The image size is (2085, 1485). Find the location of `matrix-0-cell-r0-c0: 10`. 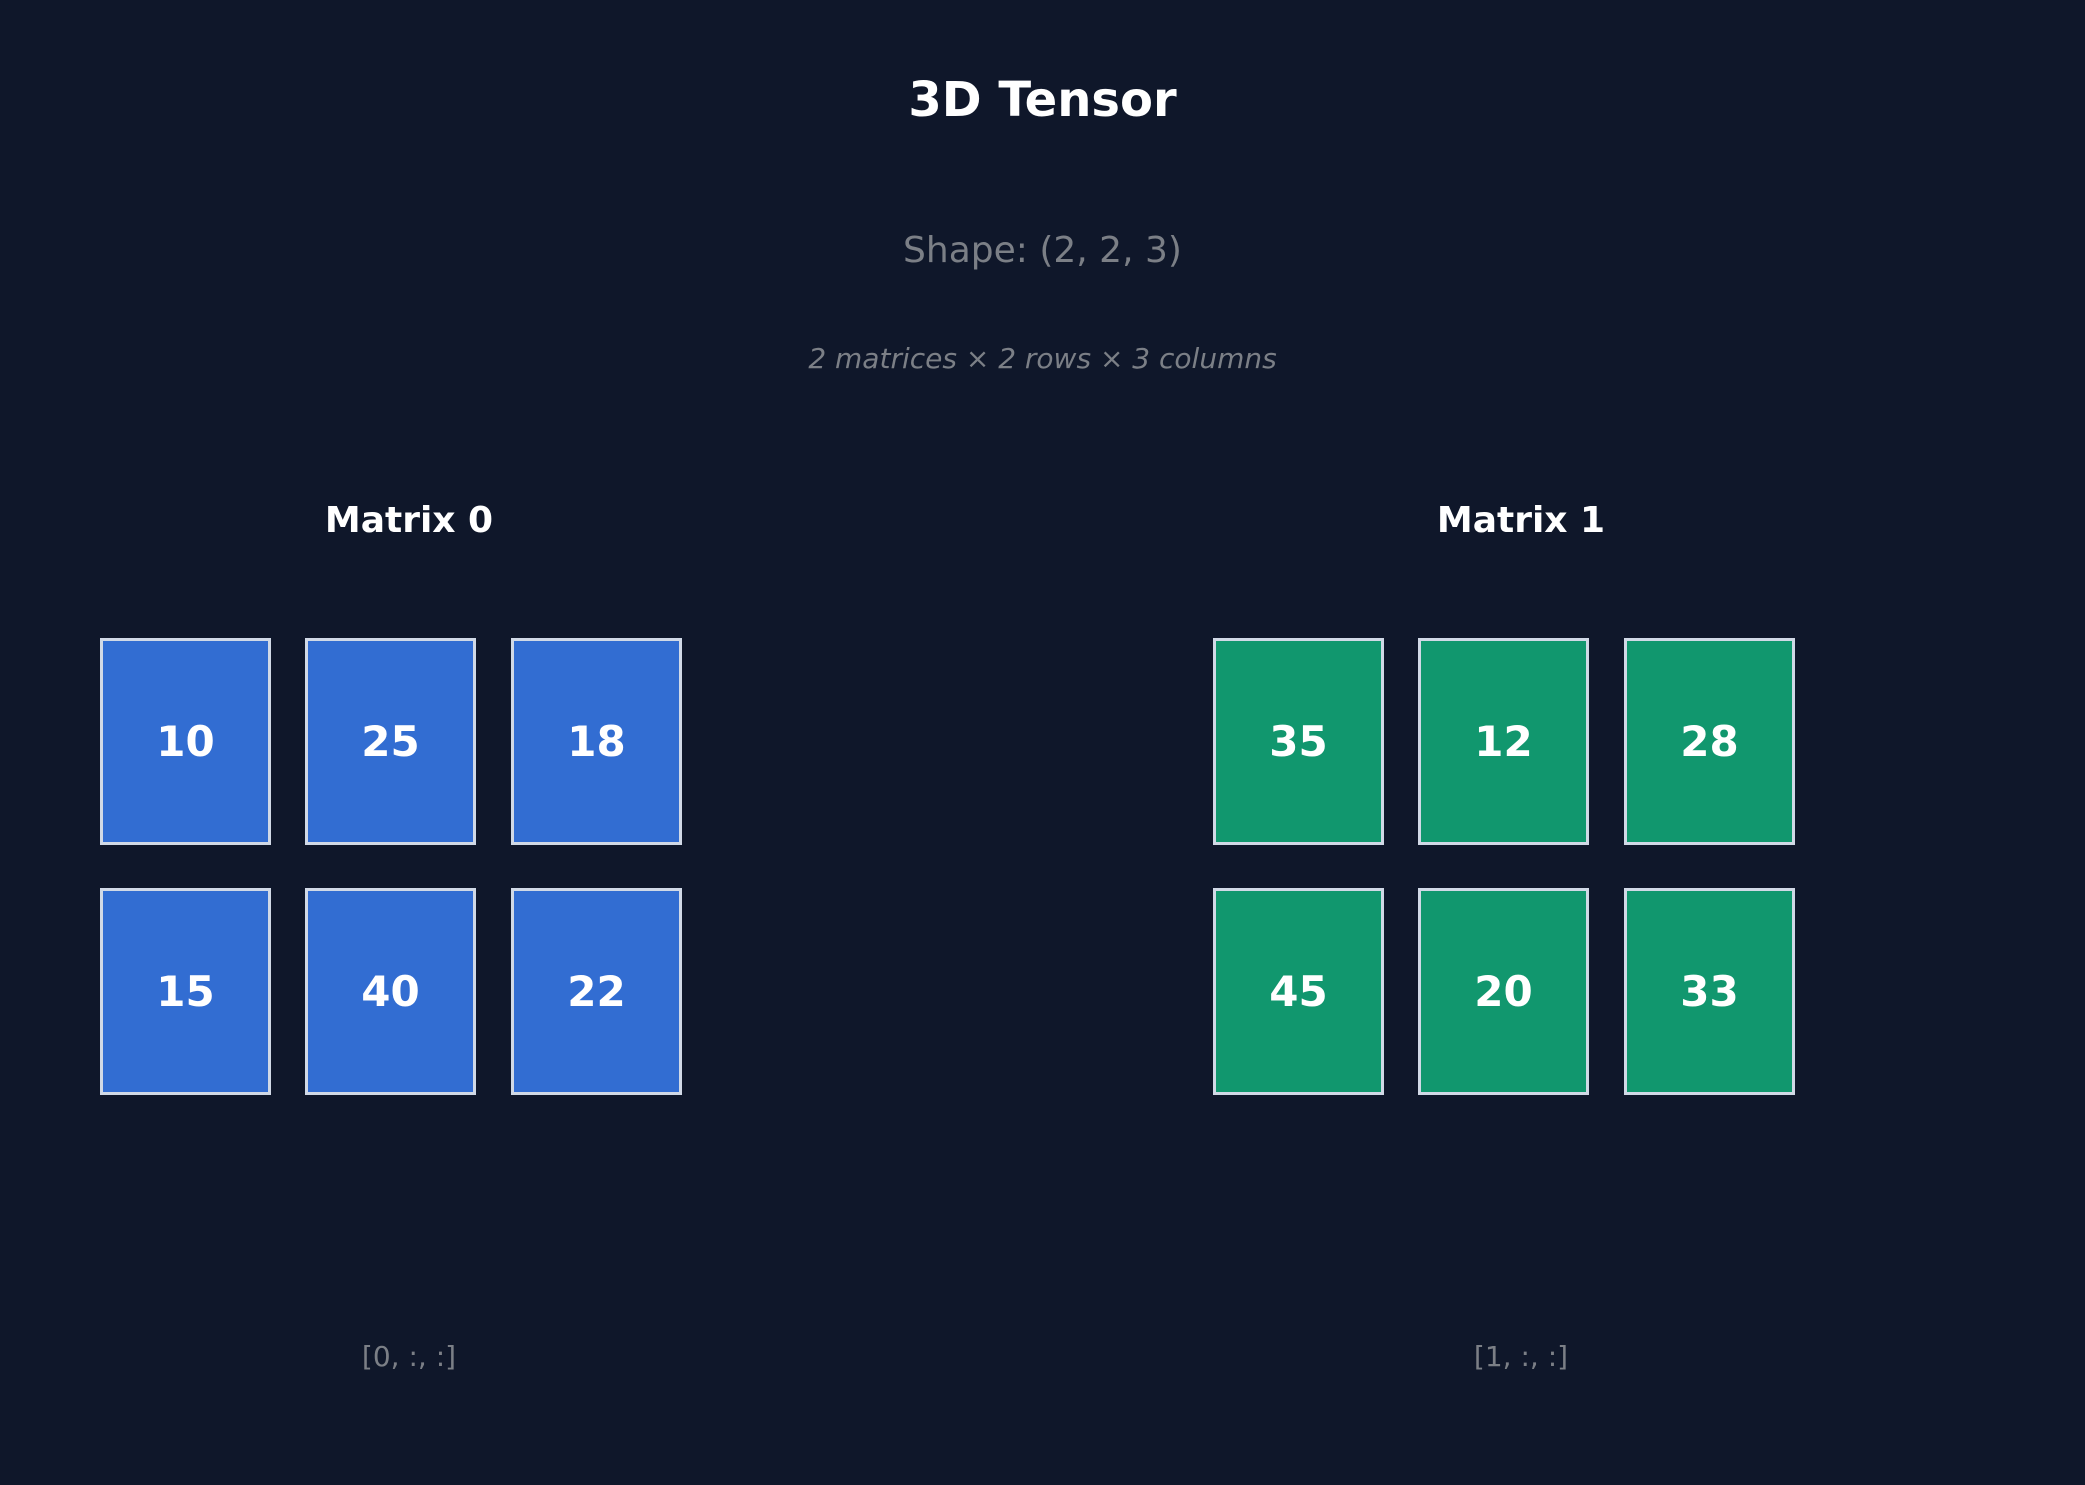

matrix-0-cell-r0-c0: 10 is located at coordinates (185, 741).